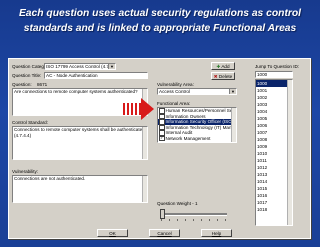 This screenshot has width=320, height=247. I want to click on question-category-select: ISO 17799 Access Control (4.7) ▼, so click(80, 66).